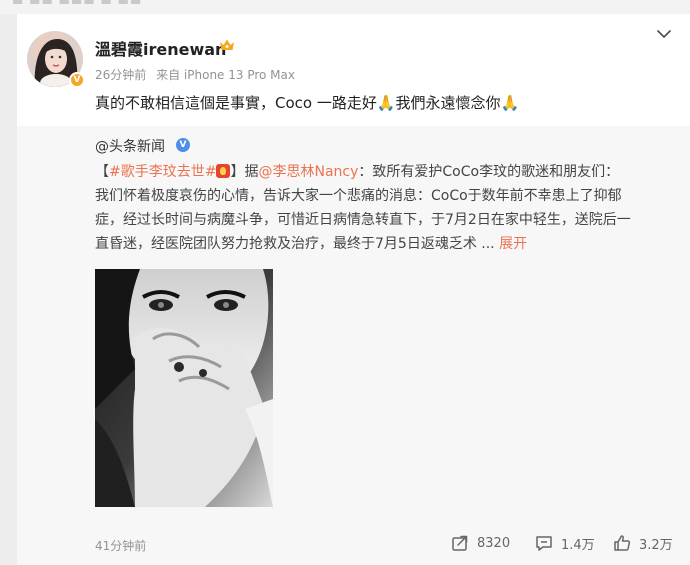 Image resolution: width=690 pixels, height=565 pixels. I want to click on repost-text-line-1: 【#歌手李玟去世# 】据@李思林Nancy：致所有爱护CoCo李玟的歌迷和朋友们：, so click(386, 172).